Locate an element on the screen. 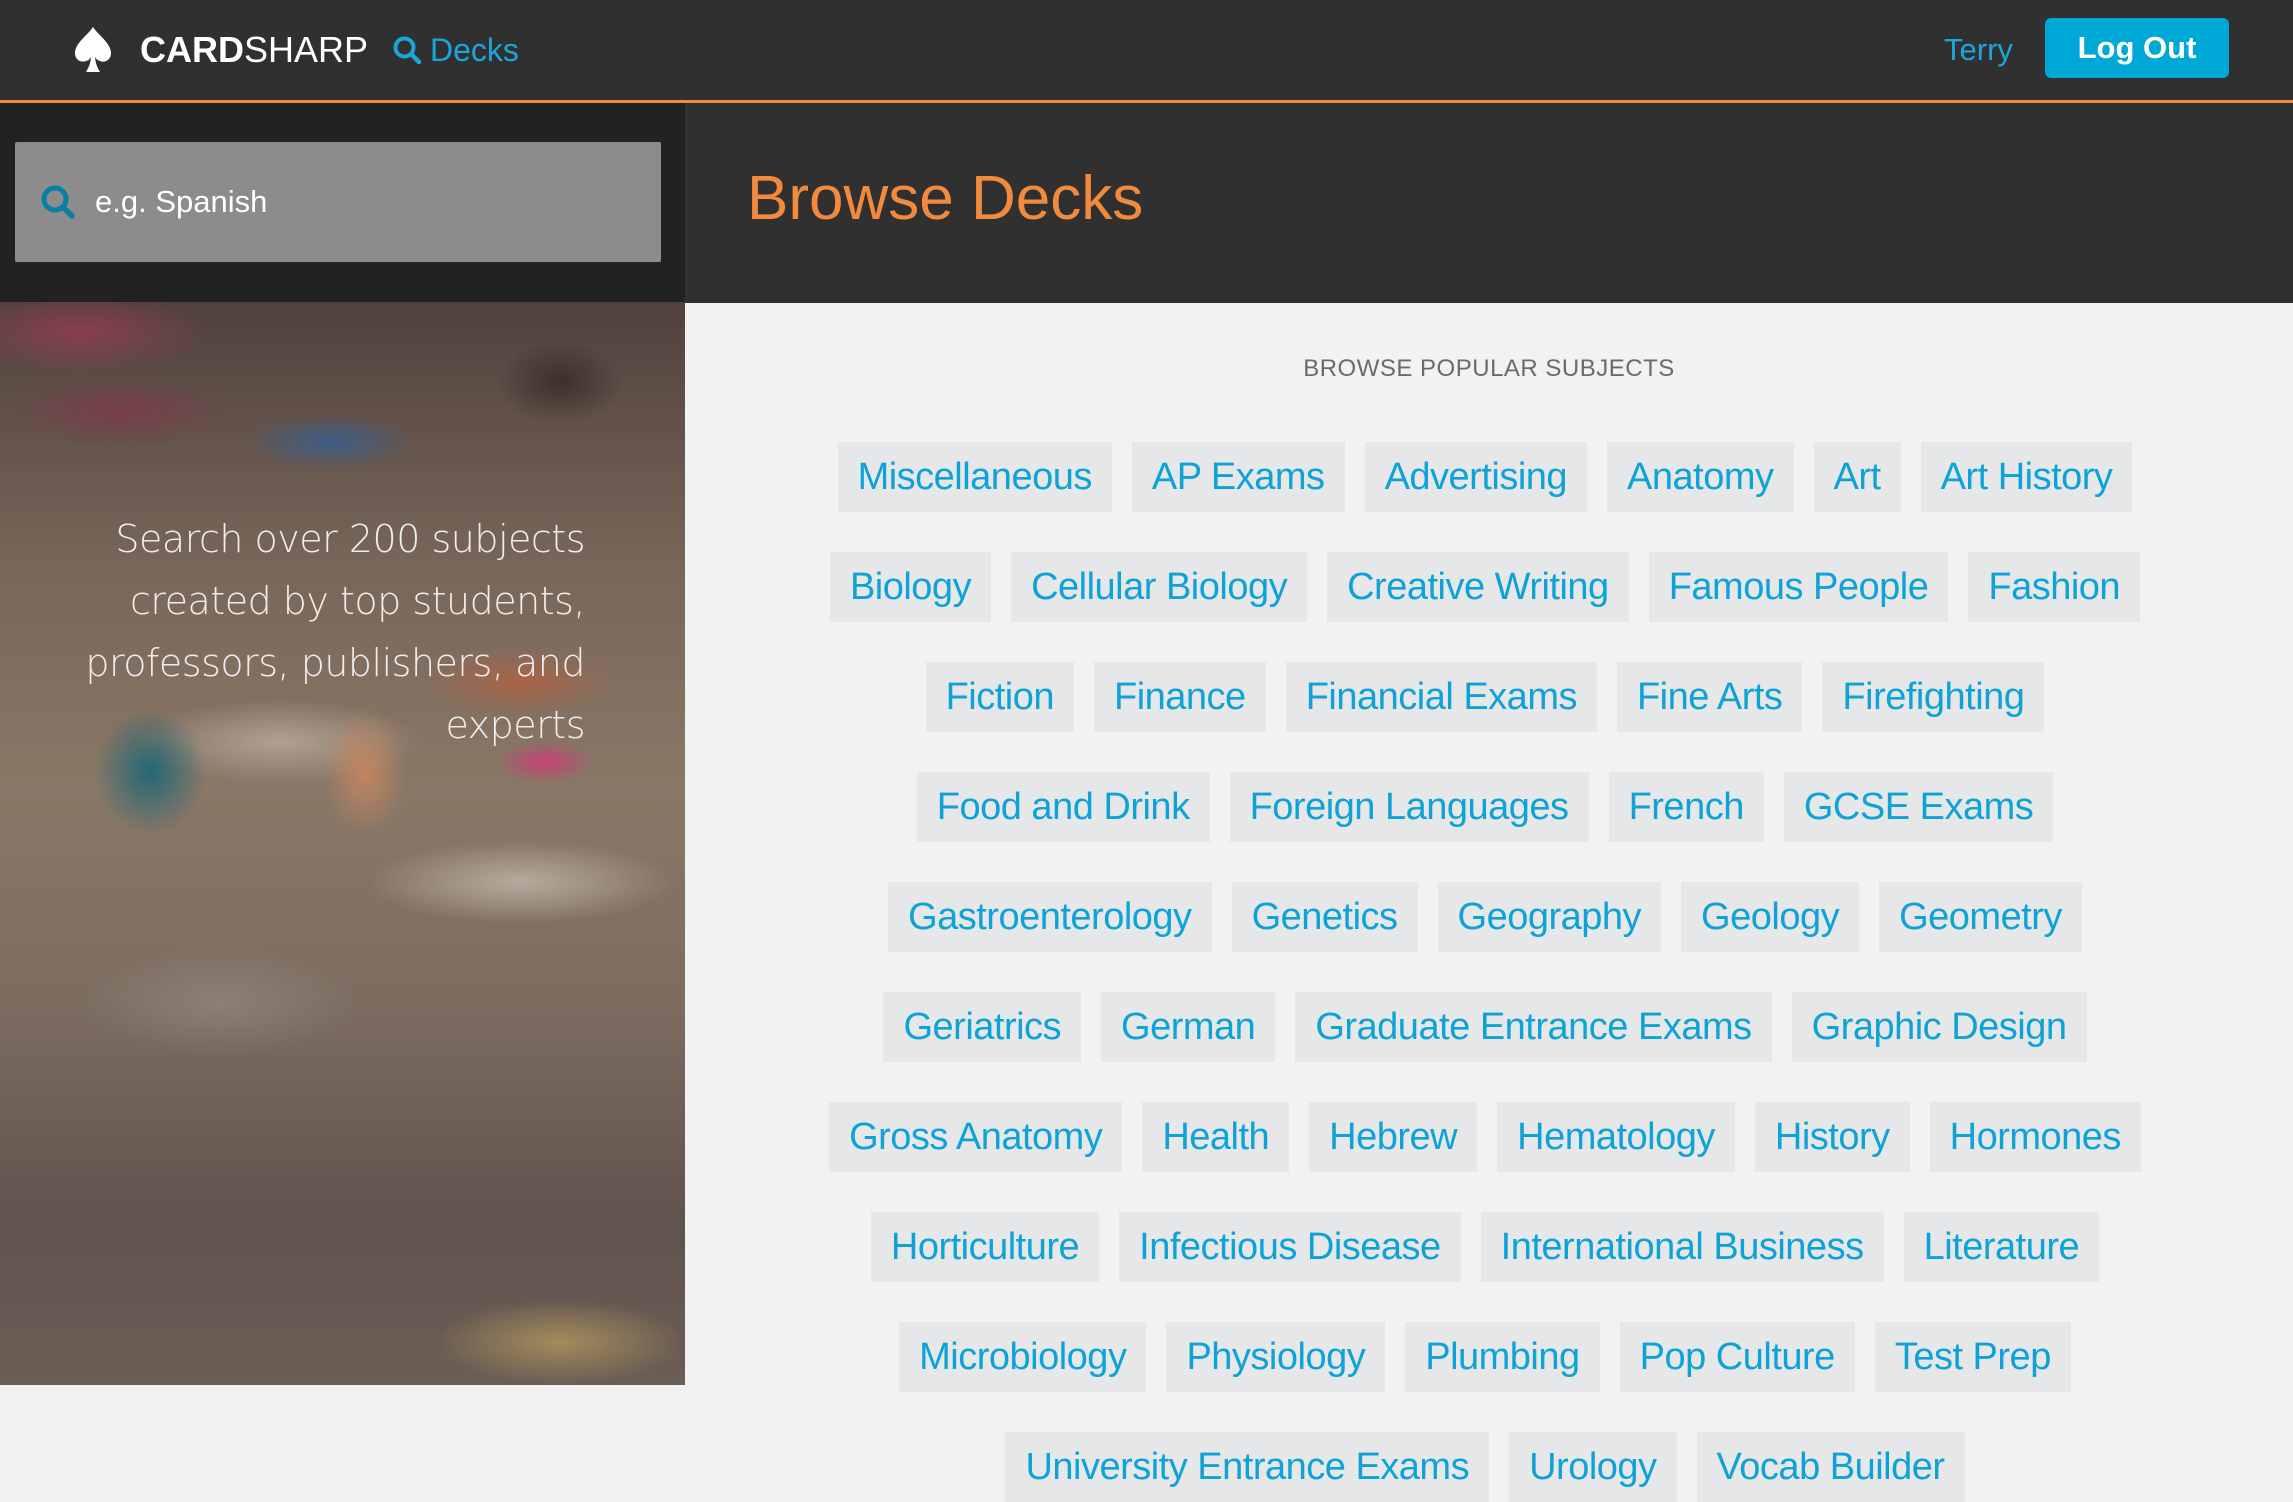 The image size is (2293, 1502). nav-decks-link: Decks is located at coordinates (455, 50).